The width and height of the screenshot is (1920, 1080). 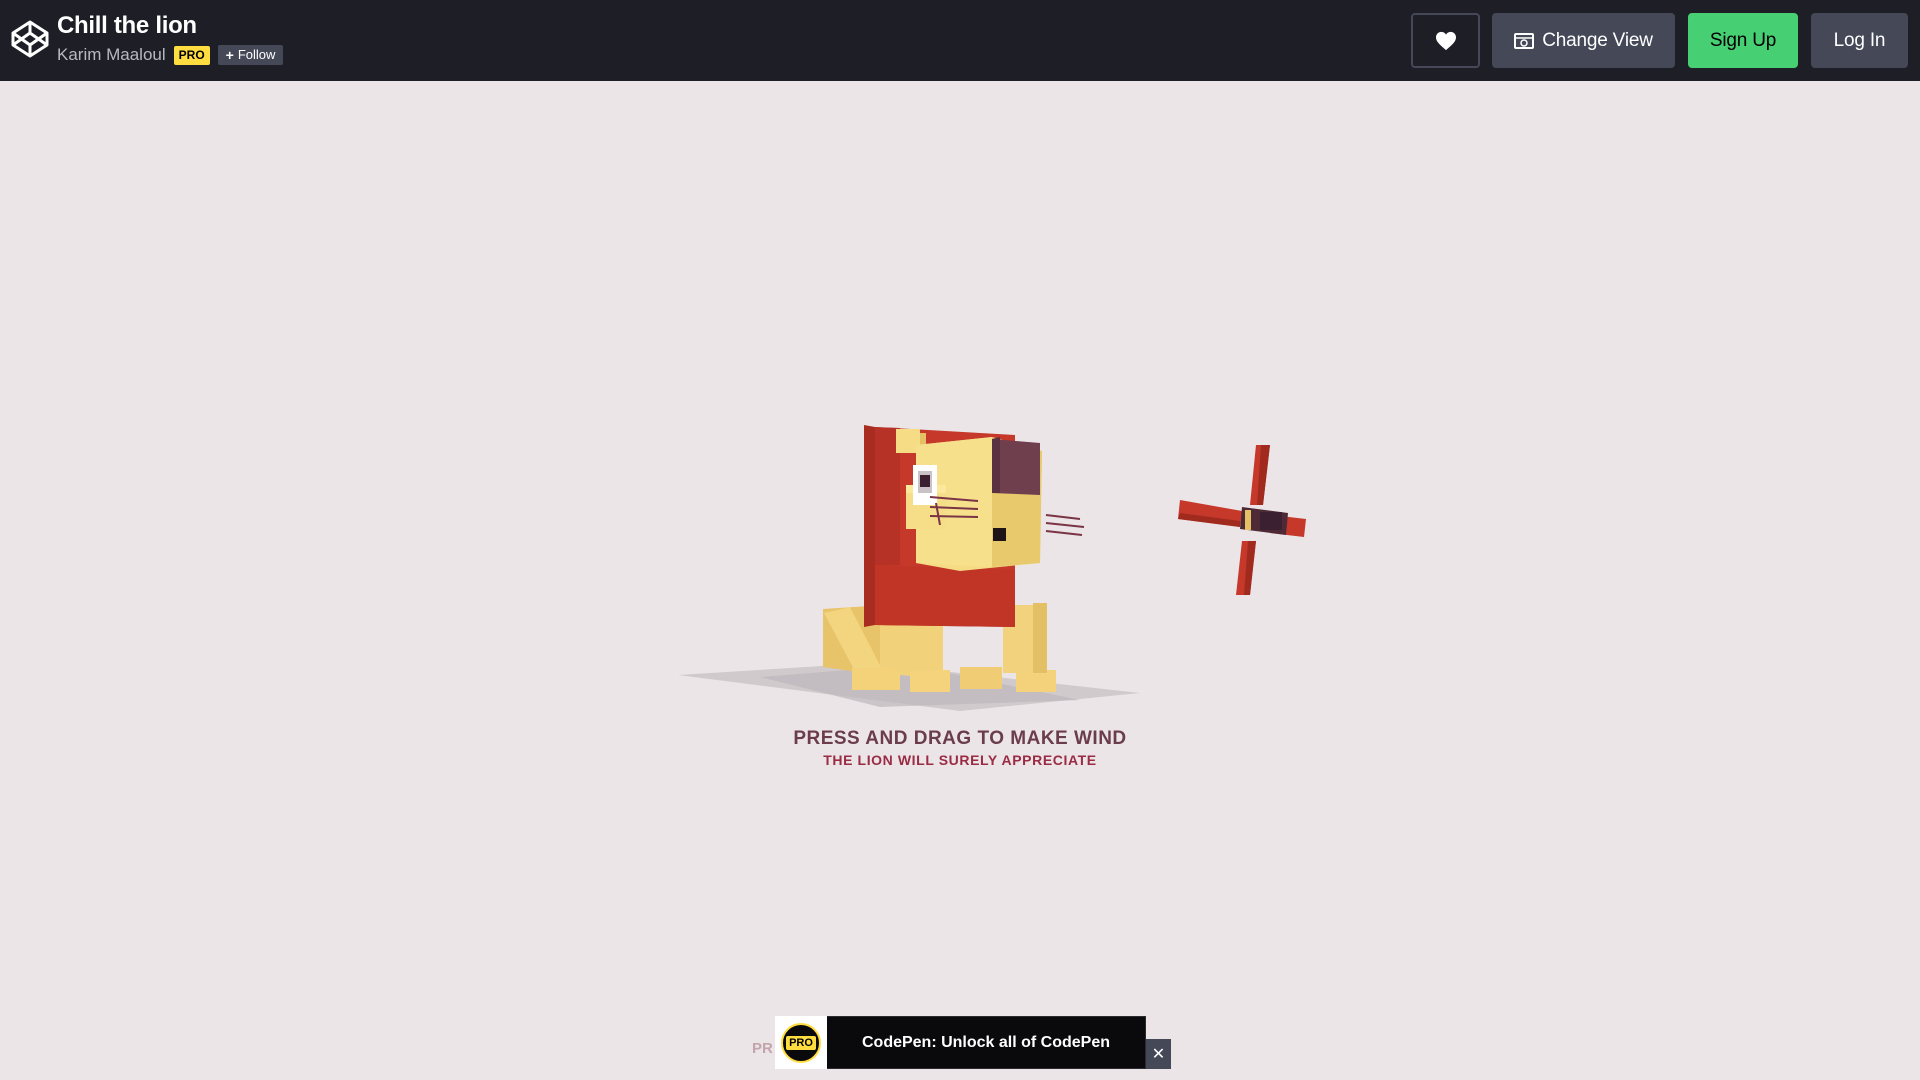 I want to click on promo-icon-container: PRO, so click(x=801, y=1042).